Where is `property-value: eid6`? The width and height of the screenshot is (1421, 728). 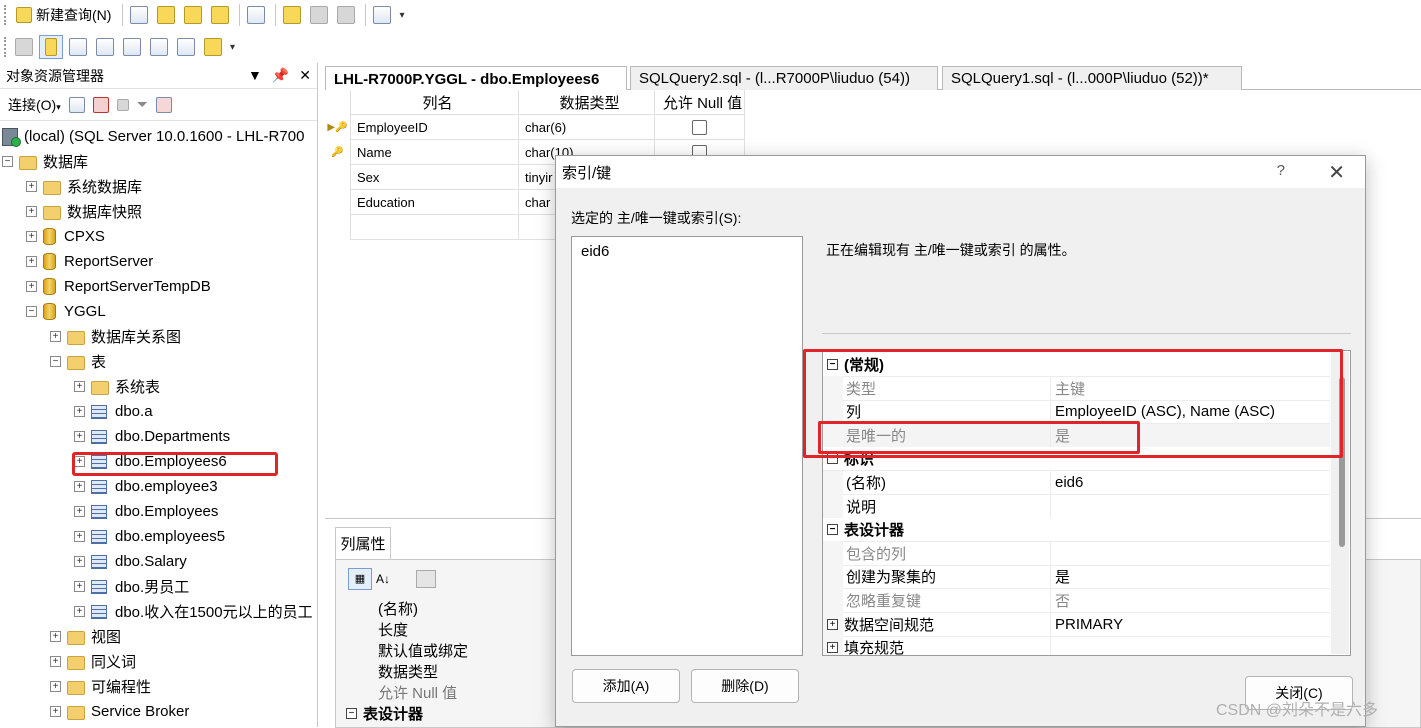
property-value: eid6 is located at coordinates (1066, 482).